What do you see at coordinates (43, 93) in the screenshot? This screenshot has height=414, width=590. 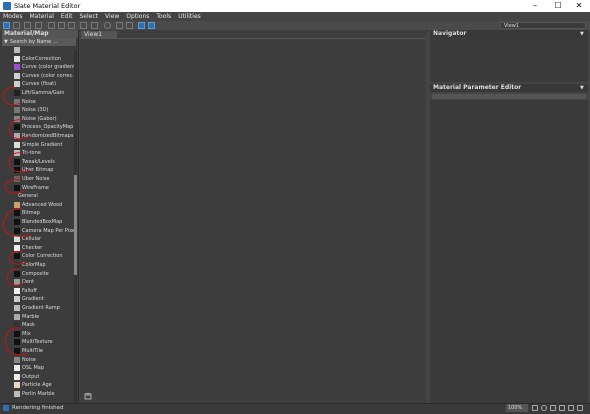 I see `map-list-item: Lift/Gamma/Gain` at bounding box center [43, 93].